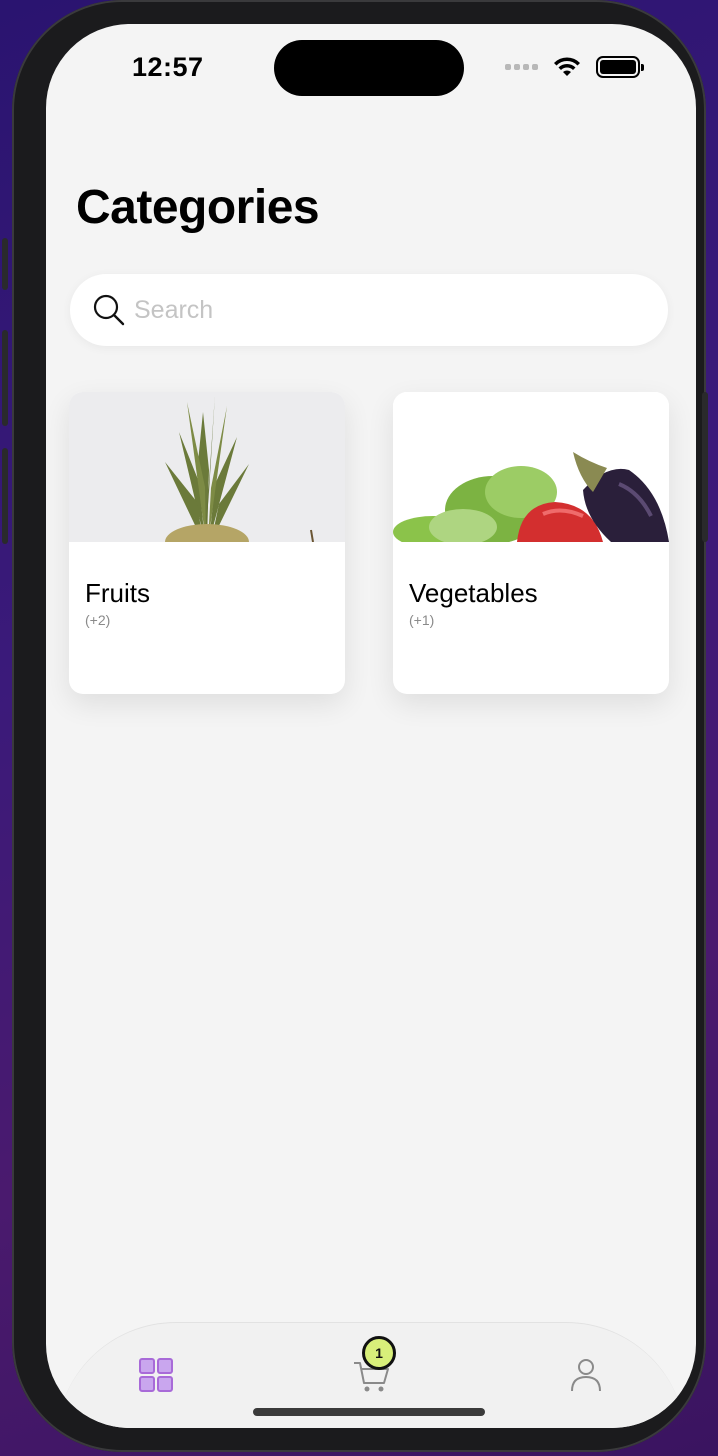  What do you see at coordinates (198, 207) in the screenshot?
I see `page-title: Categories` at bounding box center [198, 207].